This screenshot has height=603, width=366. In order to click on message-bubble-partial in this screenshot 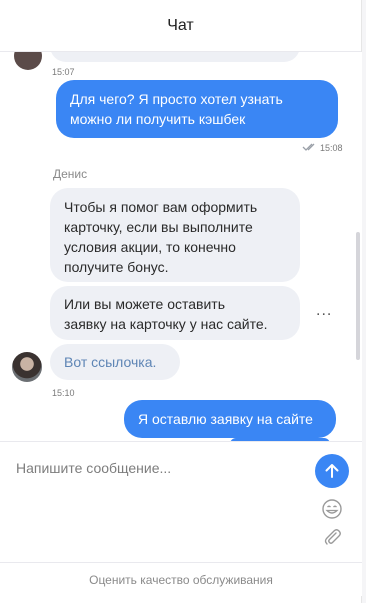, I will do `click(175, 57)`.